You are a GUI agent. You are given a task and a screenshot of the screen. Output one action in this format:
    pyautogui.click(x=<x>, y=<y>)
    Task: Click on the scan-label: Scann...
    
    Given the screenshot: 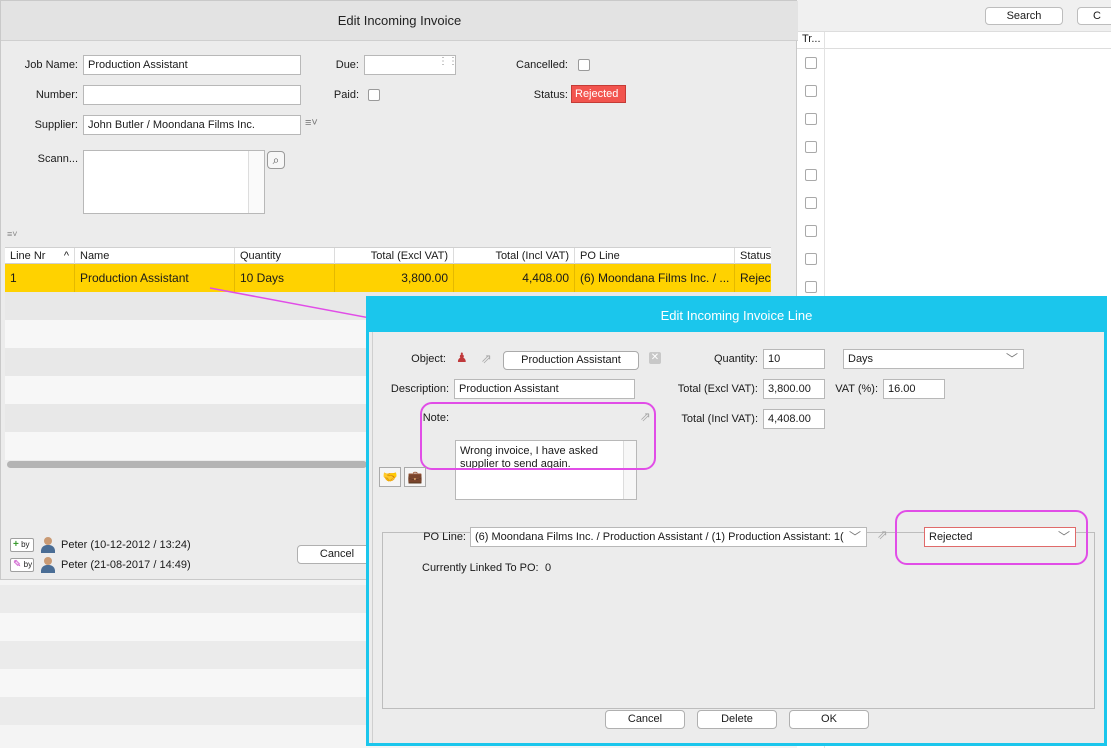 What is the action you would take?
    pyautogui.click(x=57, y=159)
    